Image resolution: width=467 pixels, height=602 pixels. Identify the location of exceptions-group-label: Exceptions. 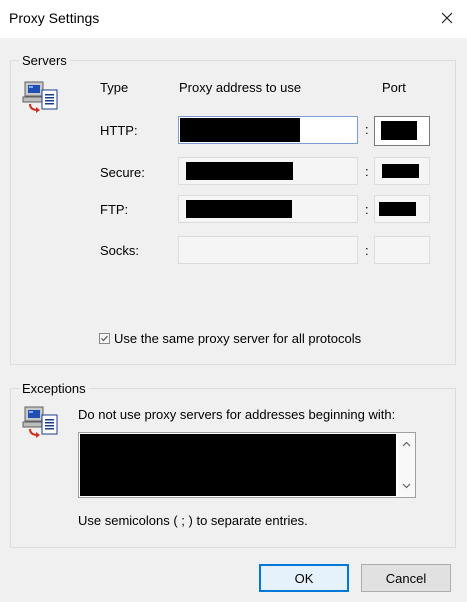
(54, 388).